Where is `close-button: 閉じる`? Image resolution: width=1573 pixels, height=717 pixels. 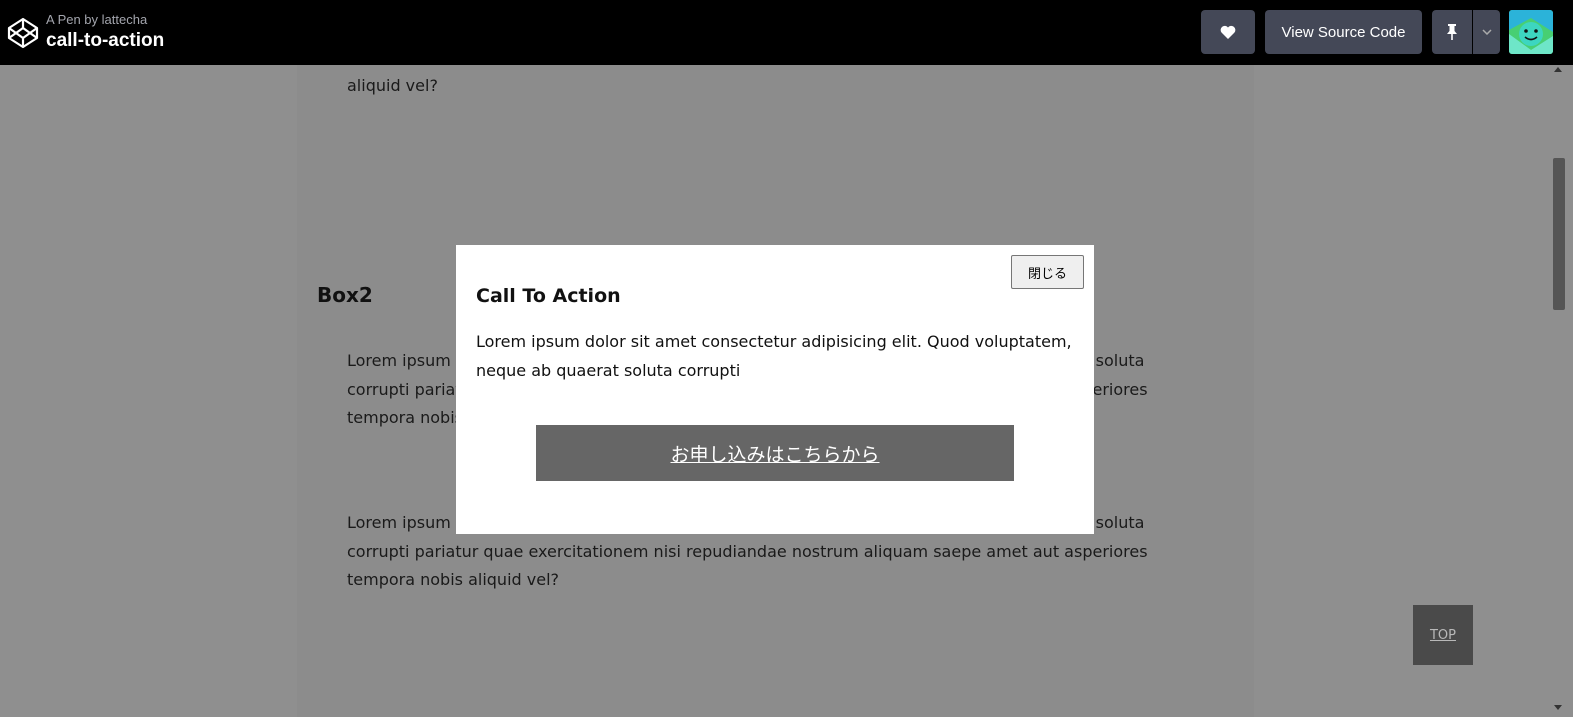
close-button: 閉じる is located at coordinates (1047, 272).